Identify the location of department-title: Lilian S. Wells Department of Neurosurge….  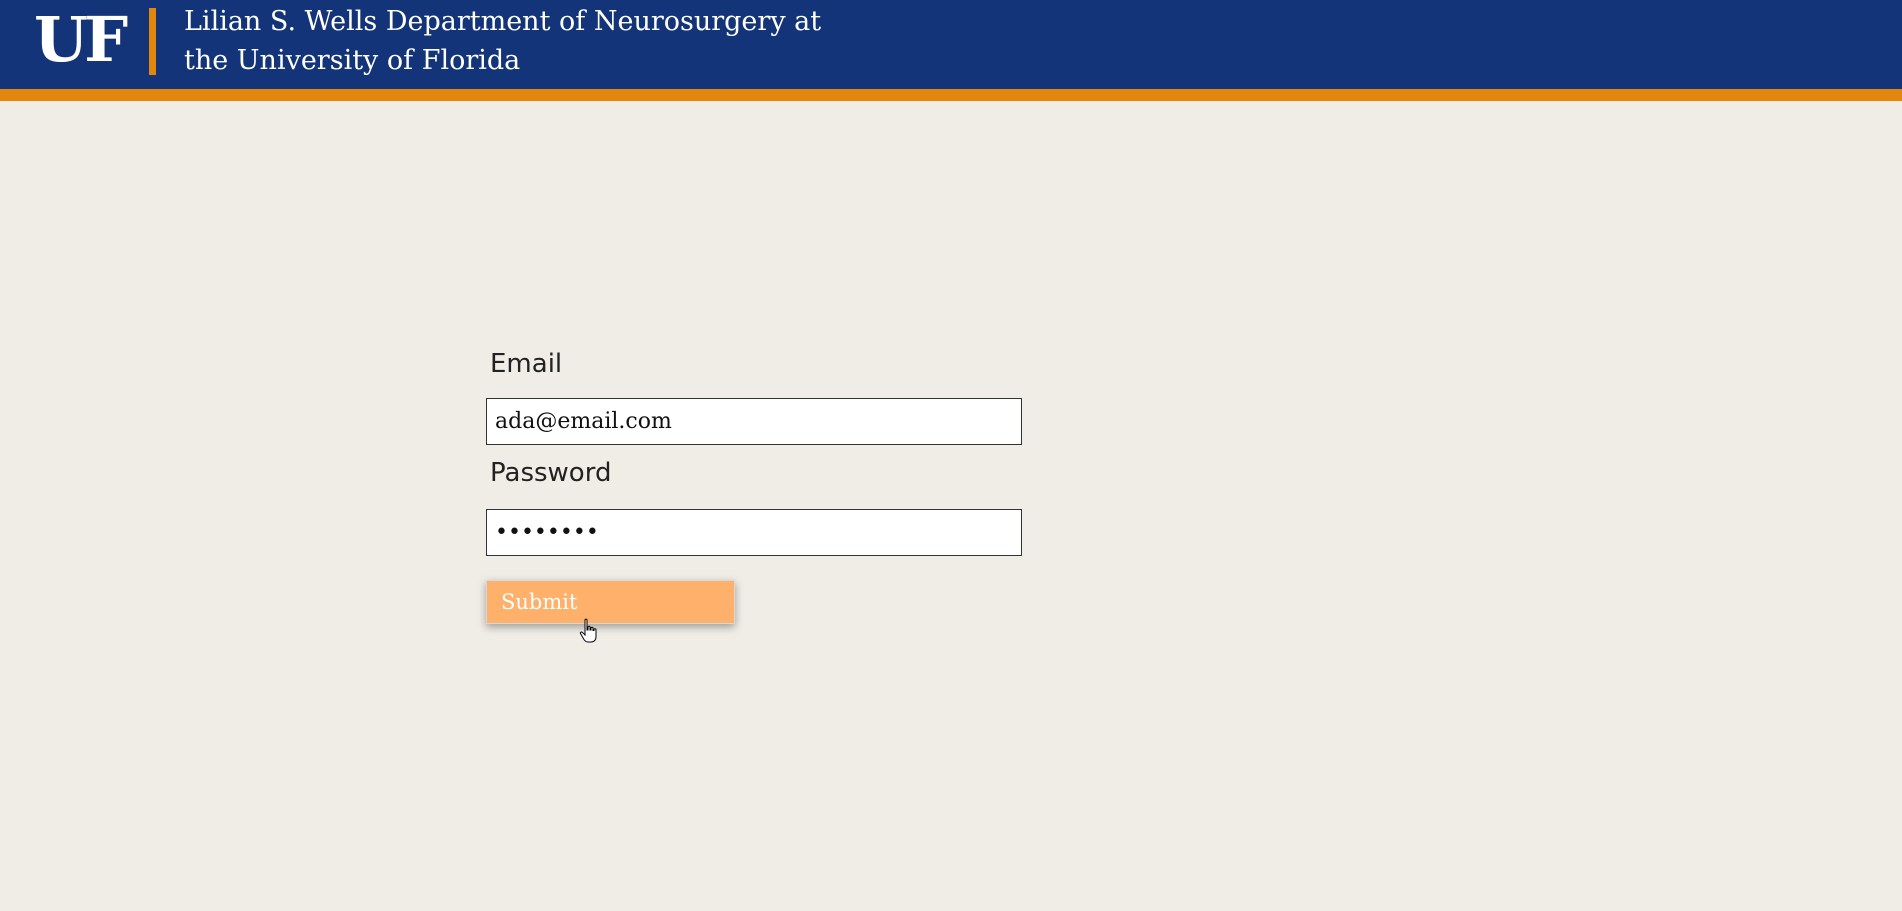
(534, 41).